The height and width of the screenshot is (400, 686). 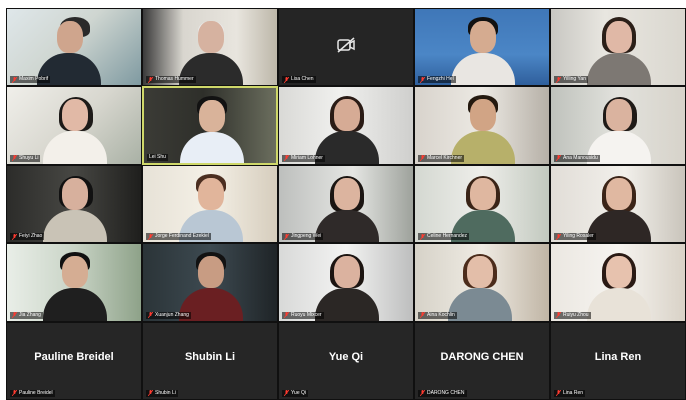 I want to click on participant-name-label: Pauline Breidel, so click(x=32, y=393).